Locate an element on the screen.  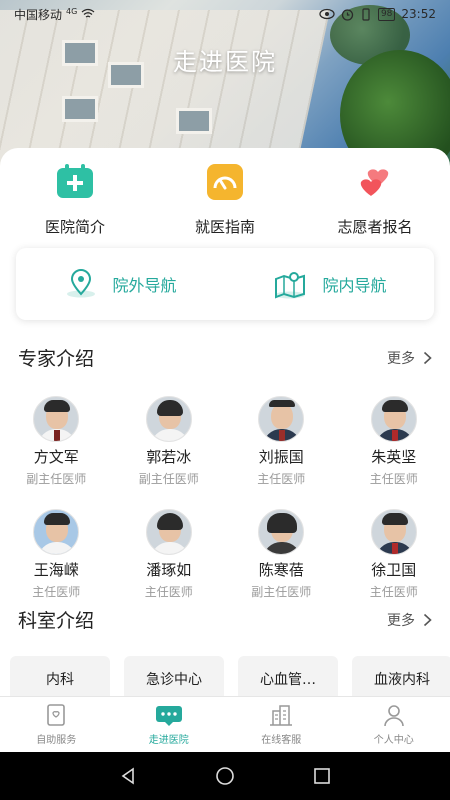
expert-card: 王海嵘 主任医师 is located at coordinates (56, 554).